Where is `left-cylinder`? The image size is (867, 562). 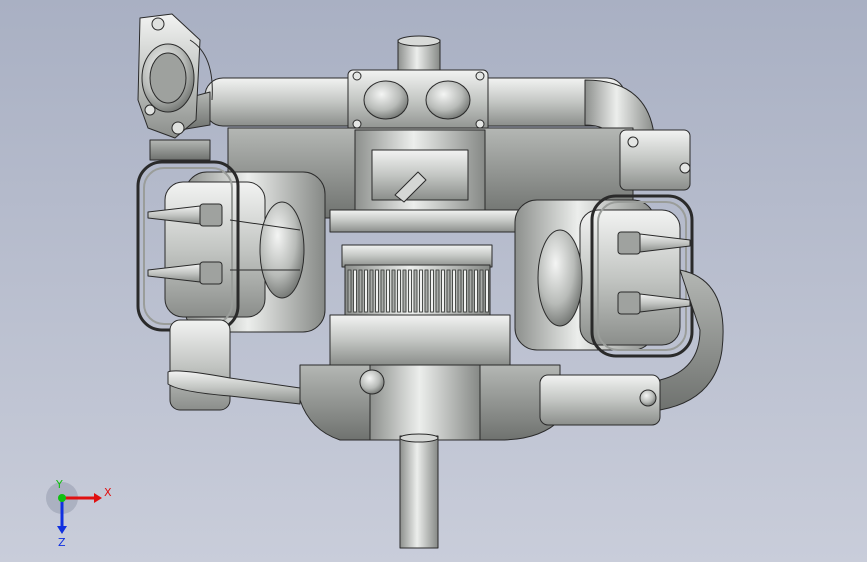 left-cylinder is located at coordinates (231, 246).